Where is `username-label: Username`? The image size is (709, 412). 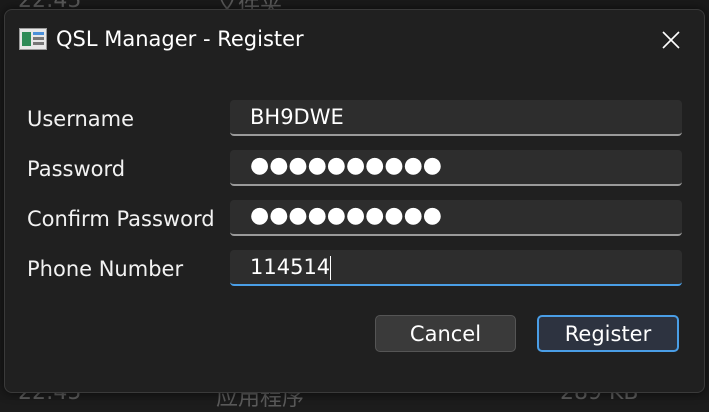 username-label: Username is located at coordinates (81, 119).